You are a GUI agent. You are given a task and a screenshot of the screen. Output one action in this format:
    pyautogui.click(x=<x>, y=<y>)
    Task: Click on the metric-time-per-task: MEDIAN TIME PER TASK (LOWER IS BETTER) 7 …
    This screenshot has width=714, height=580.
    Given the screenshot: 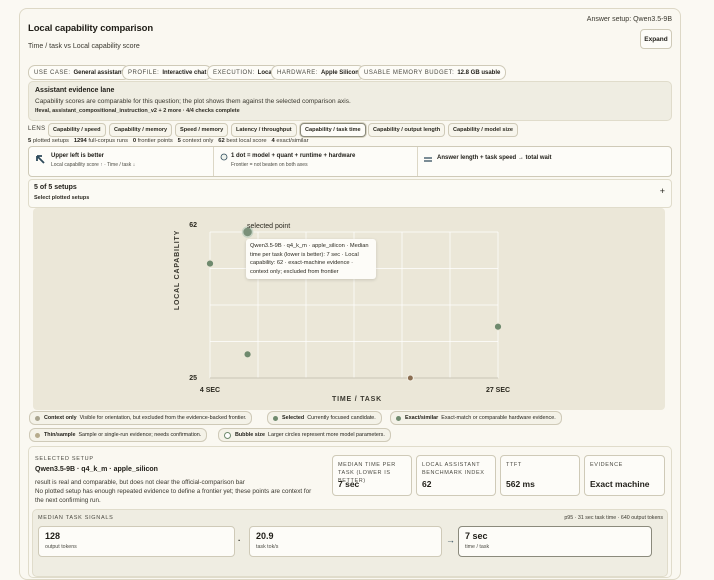 What is the action you would take?
    pyautogui.click(x=372, y=475)
    